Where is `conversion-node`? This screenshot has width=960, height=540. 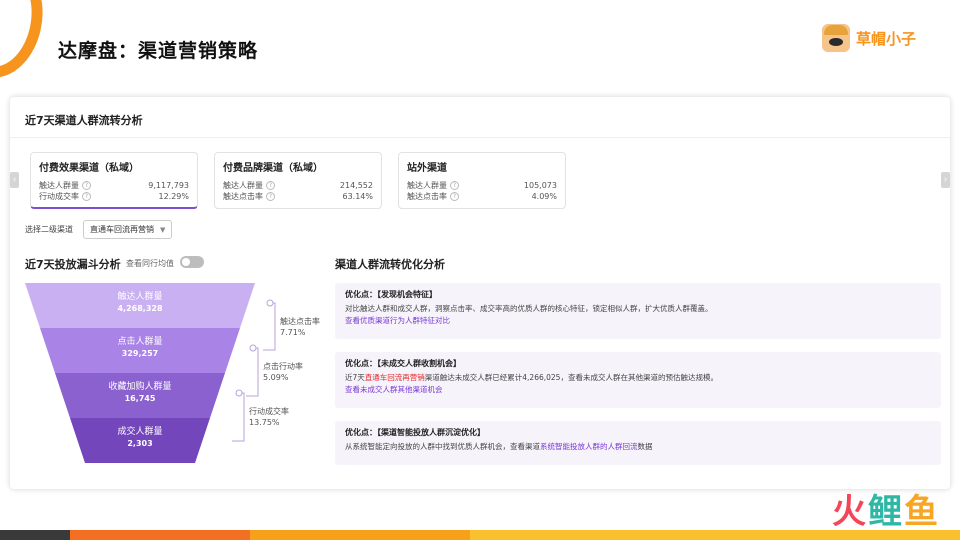 conversion-node is located at coordinates (270, 303).